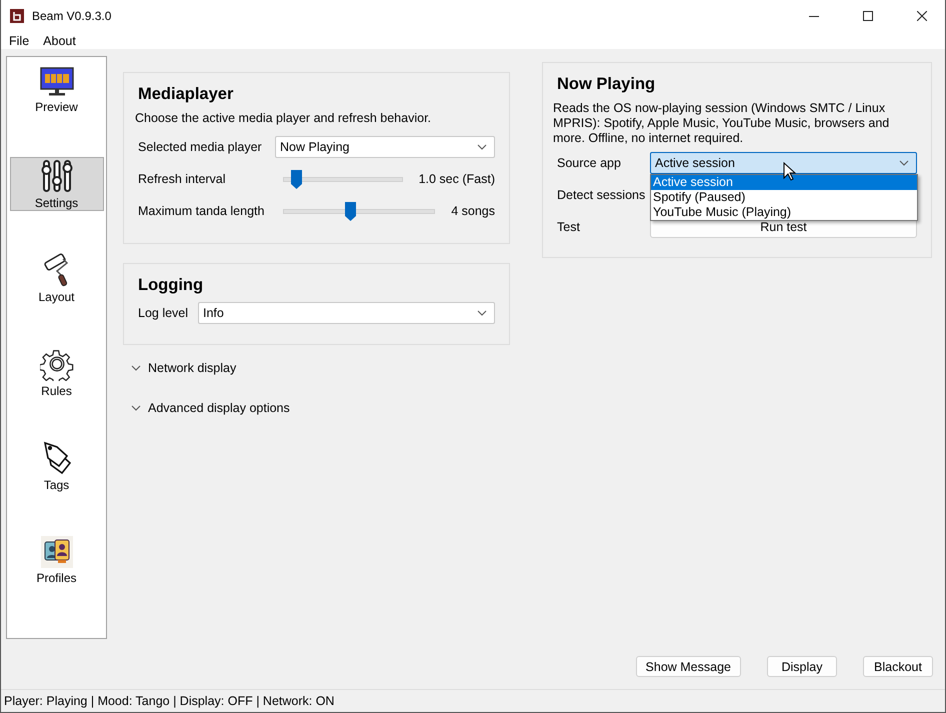 This screenshot has width=946, height=713. Describe the element at coordinates (688, 667) in the screenshot. I see `action-button: Show Message` at that location.